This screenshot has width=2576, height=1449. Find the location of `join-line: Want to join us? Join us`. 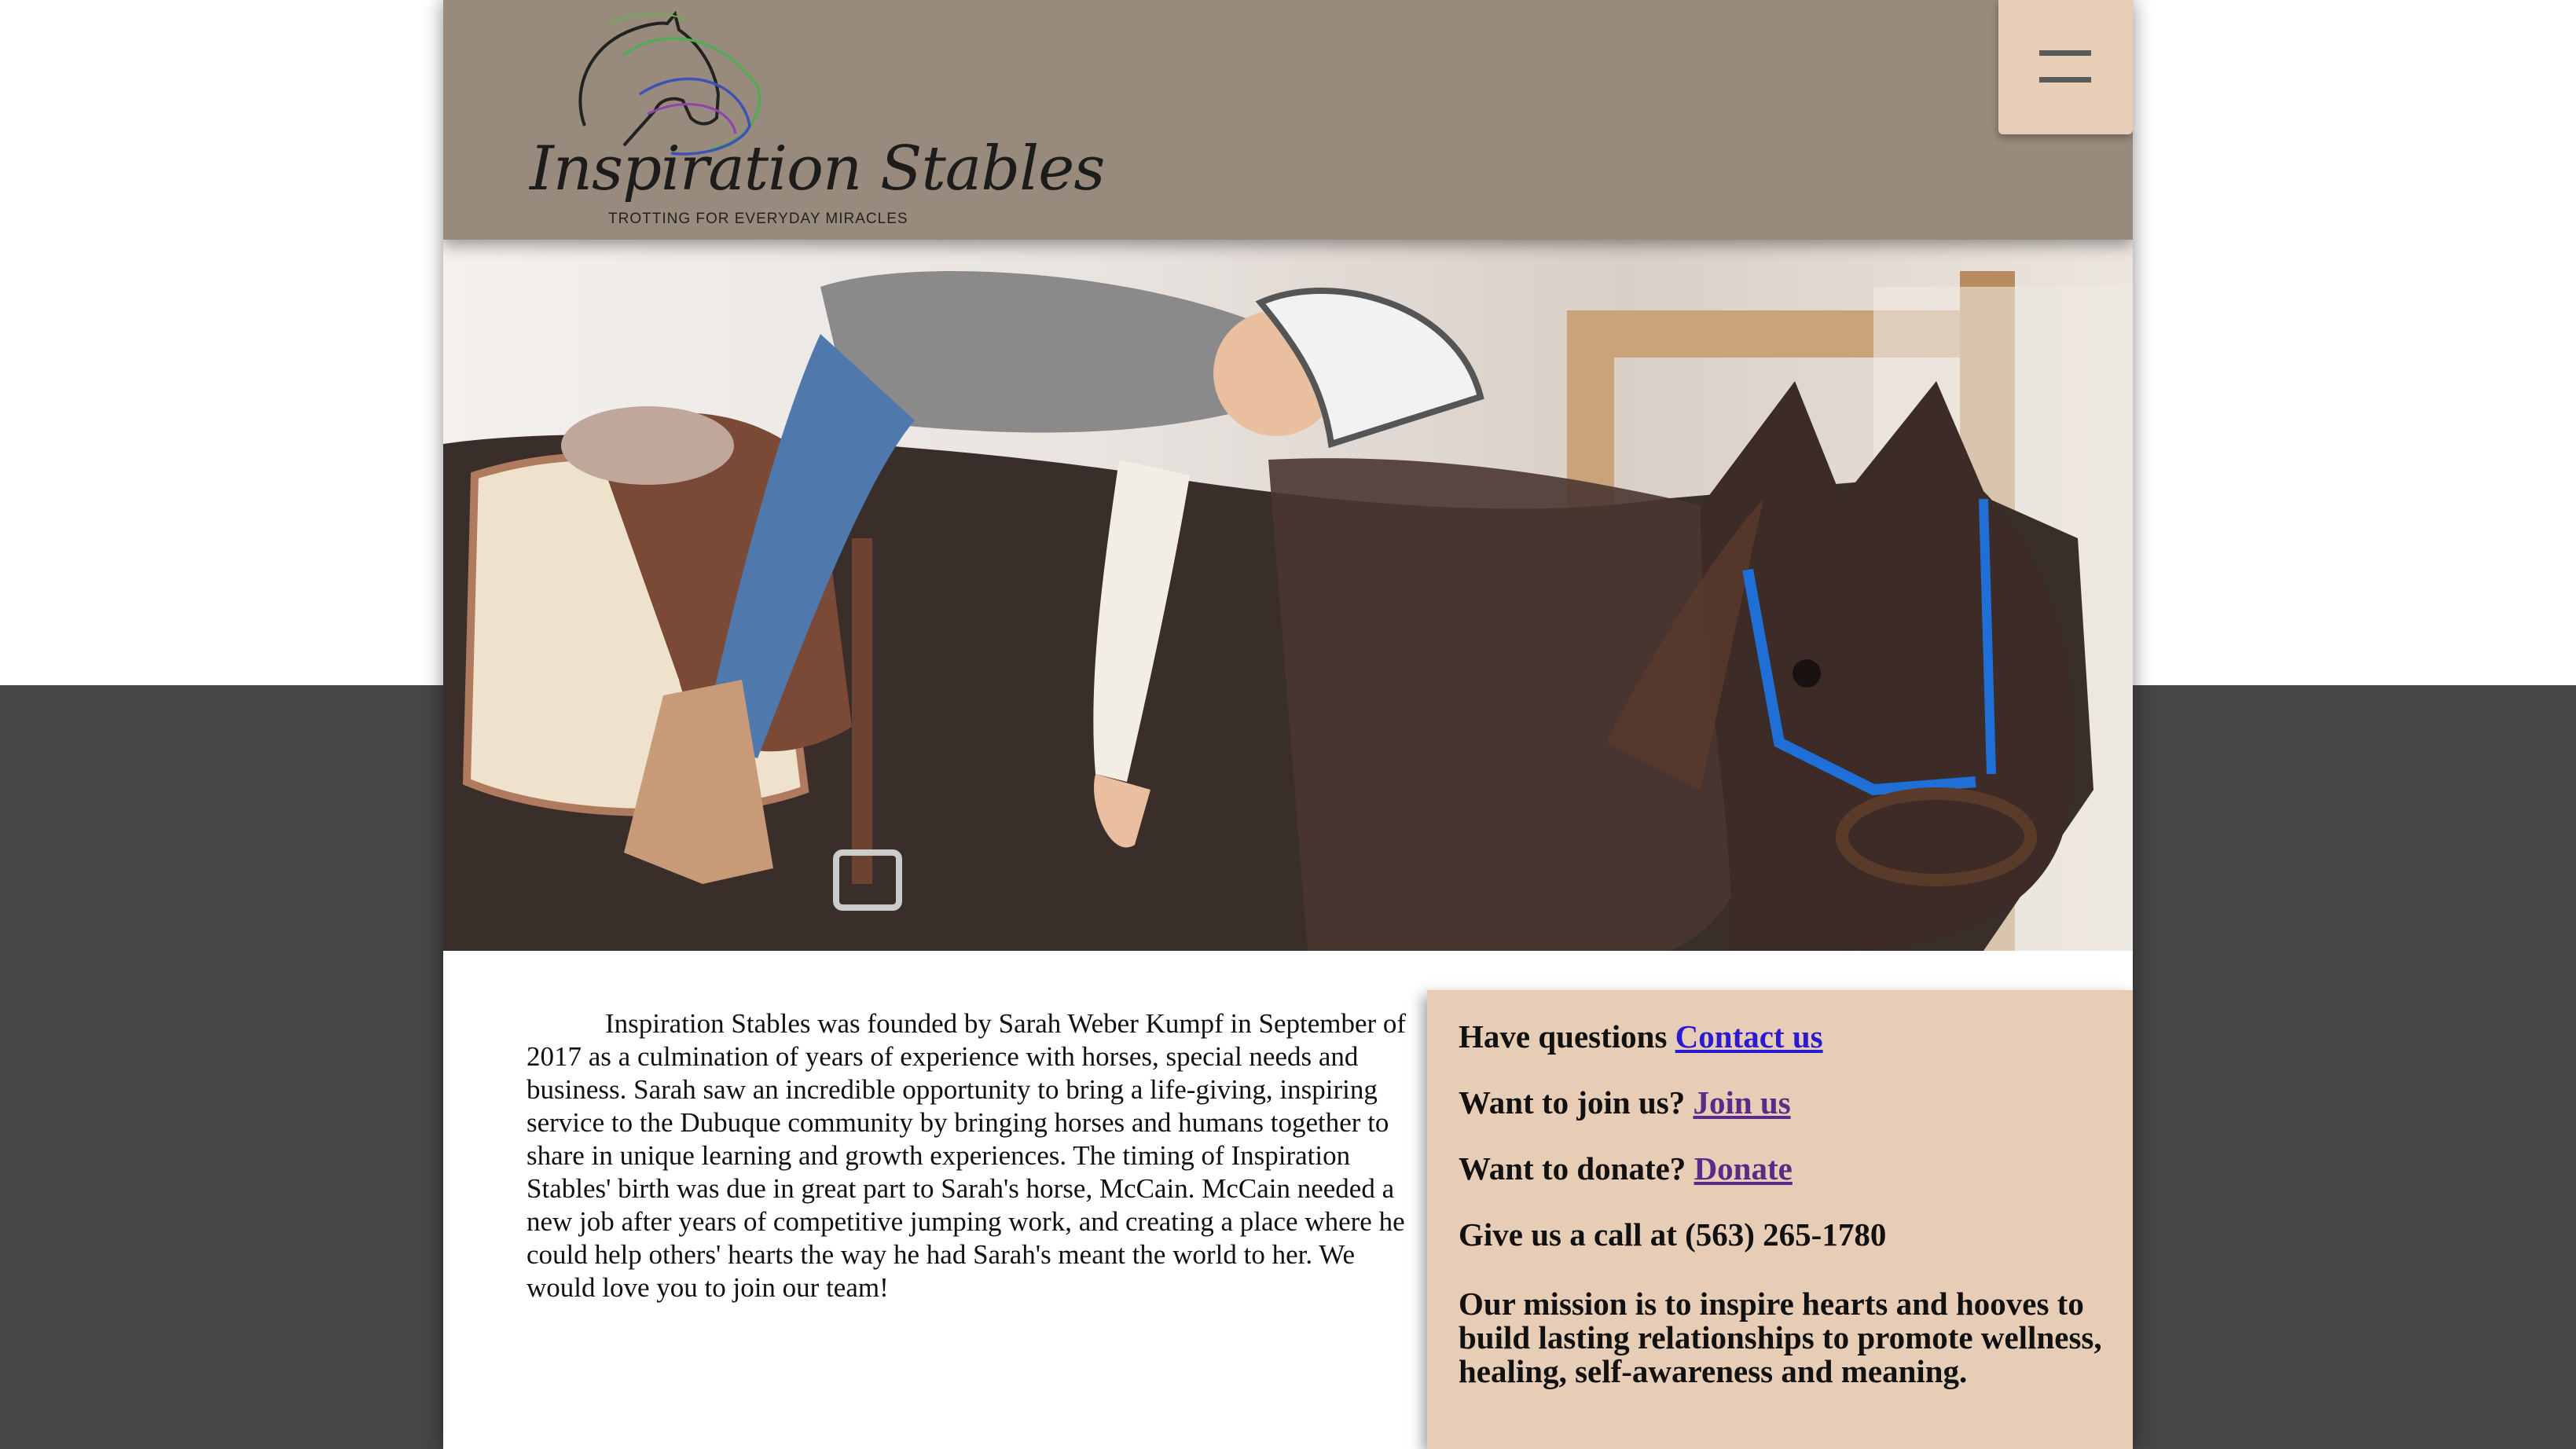

join-line: Want to join us? Join us is located at coordinates (1625, 1103).